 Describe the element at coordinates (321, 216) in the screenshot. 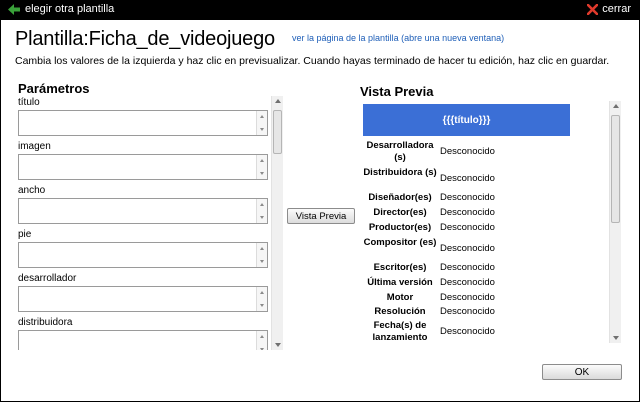

I see `preview-button: Vista Previa` at that location.